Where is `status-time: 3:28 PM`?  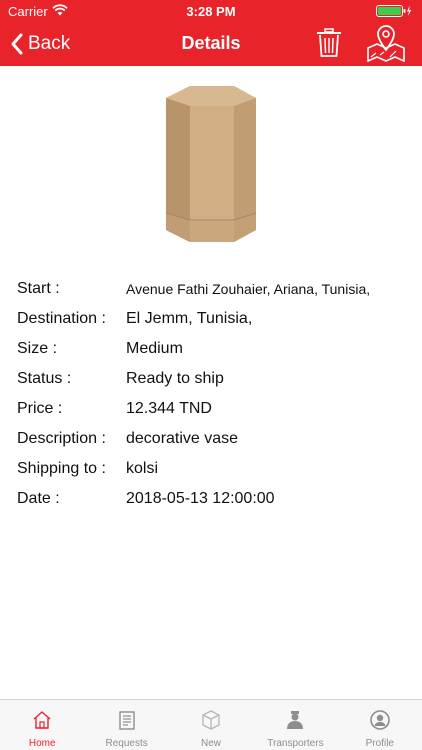
status-time: 3:28 PM is located at coordinates (211, 11).